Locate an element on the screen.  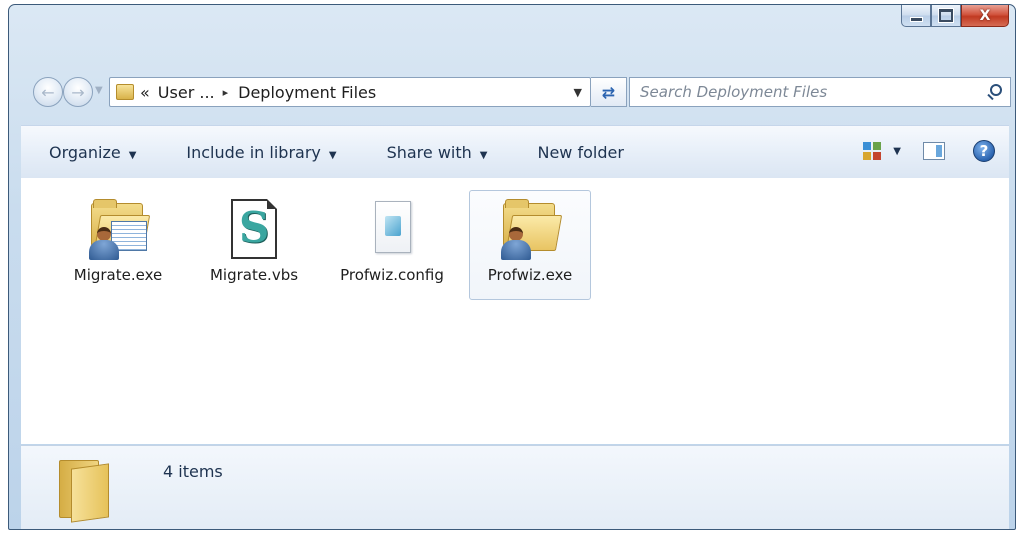
view-controls: ▼ ? is located at coordinates (929, 151).